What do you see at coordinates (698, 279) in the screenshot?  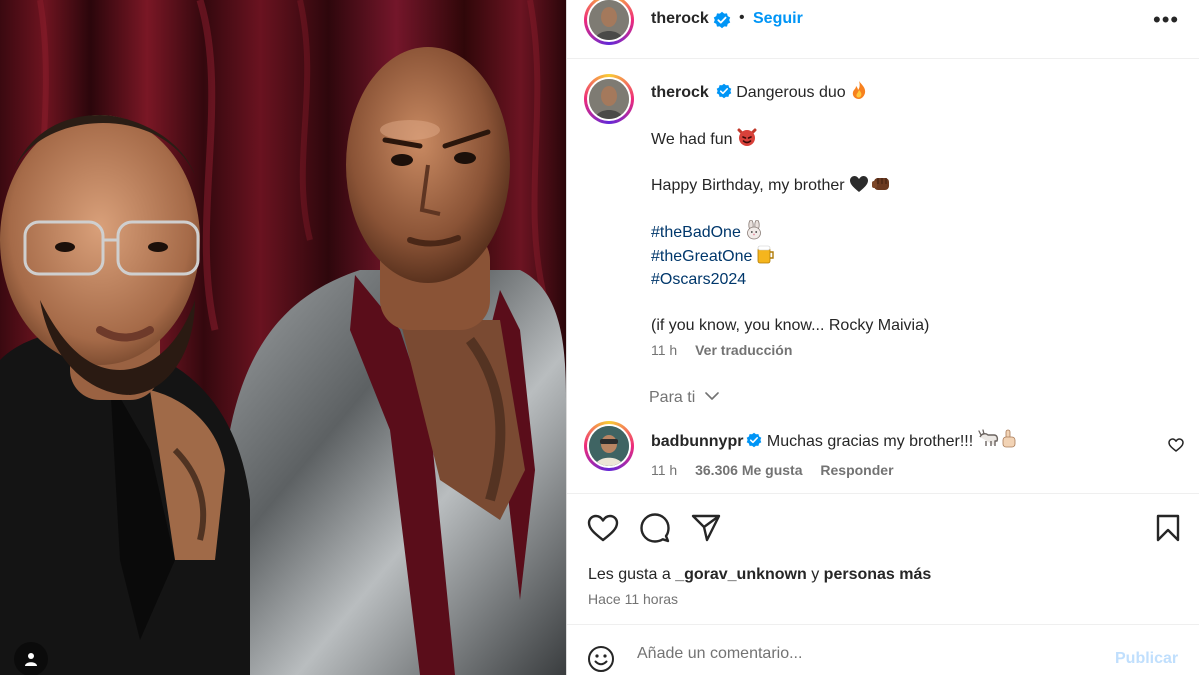 I see `hashtag-oscars-2024: #Oscars2024` at bounding box center [698, 279].